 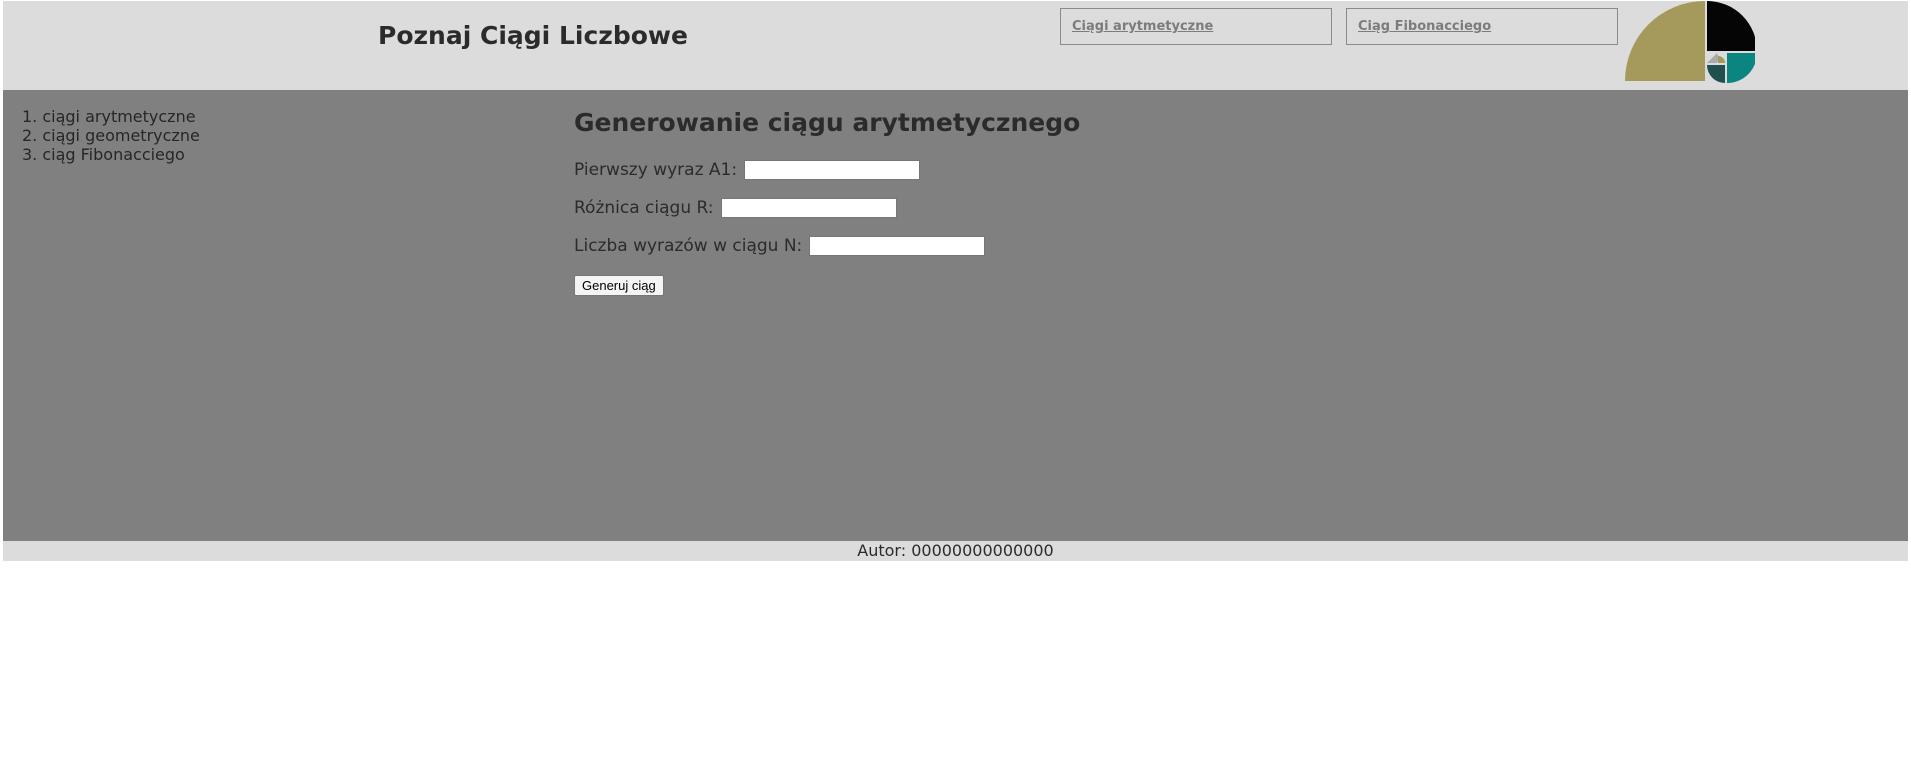 I want to click on logo-olive-quarter, so click(x=1721, y=59).